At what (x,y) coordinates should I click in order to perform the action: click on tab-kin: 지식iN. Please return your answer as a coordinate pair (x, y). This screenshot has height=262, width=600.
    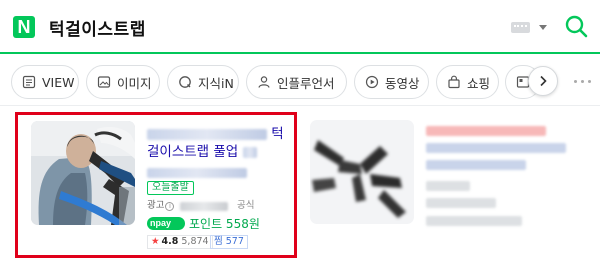
    Looking at the image, I should click on (203, 82).